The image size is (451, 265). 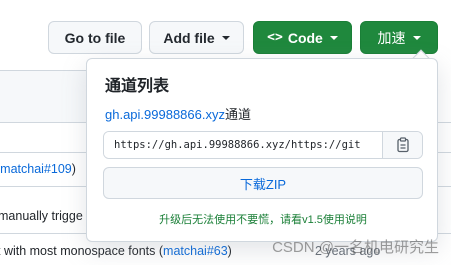 What do you see at coordinates (243, 145) in the screenshot?
I see `clone-url-input` at bounding box center [243, 145].